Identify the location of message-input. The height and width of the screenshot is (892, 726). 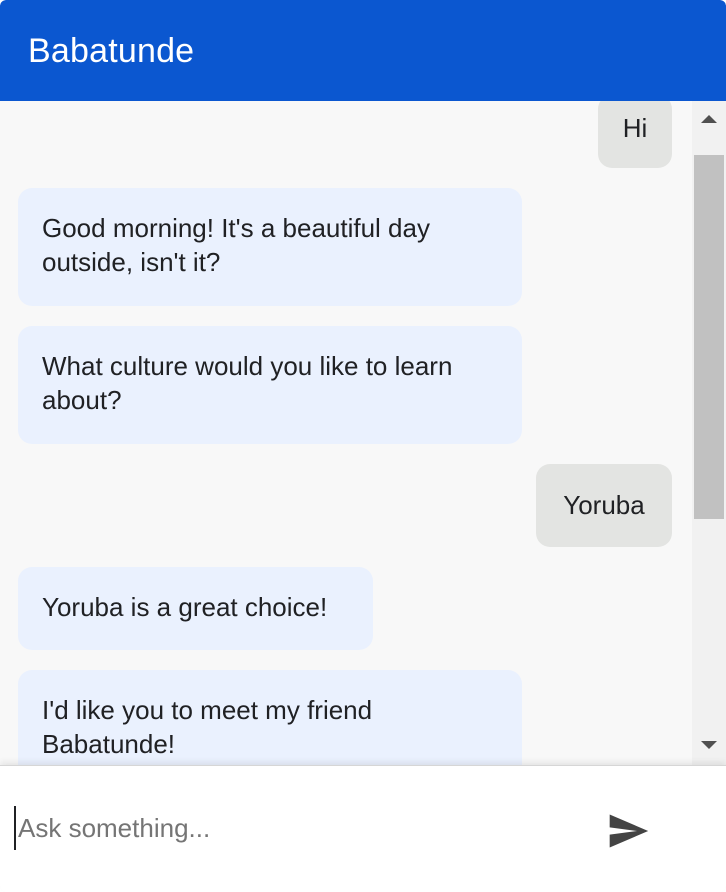
(296, 828).